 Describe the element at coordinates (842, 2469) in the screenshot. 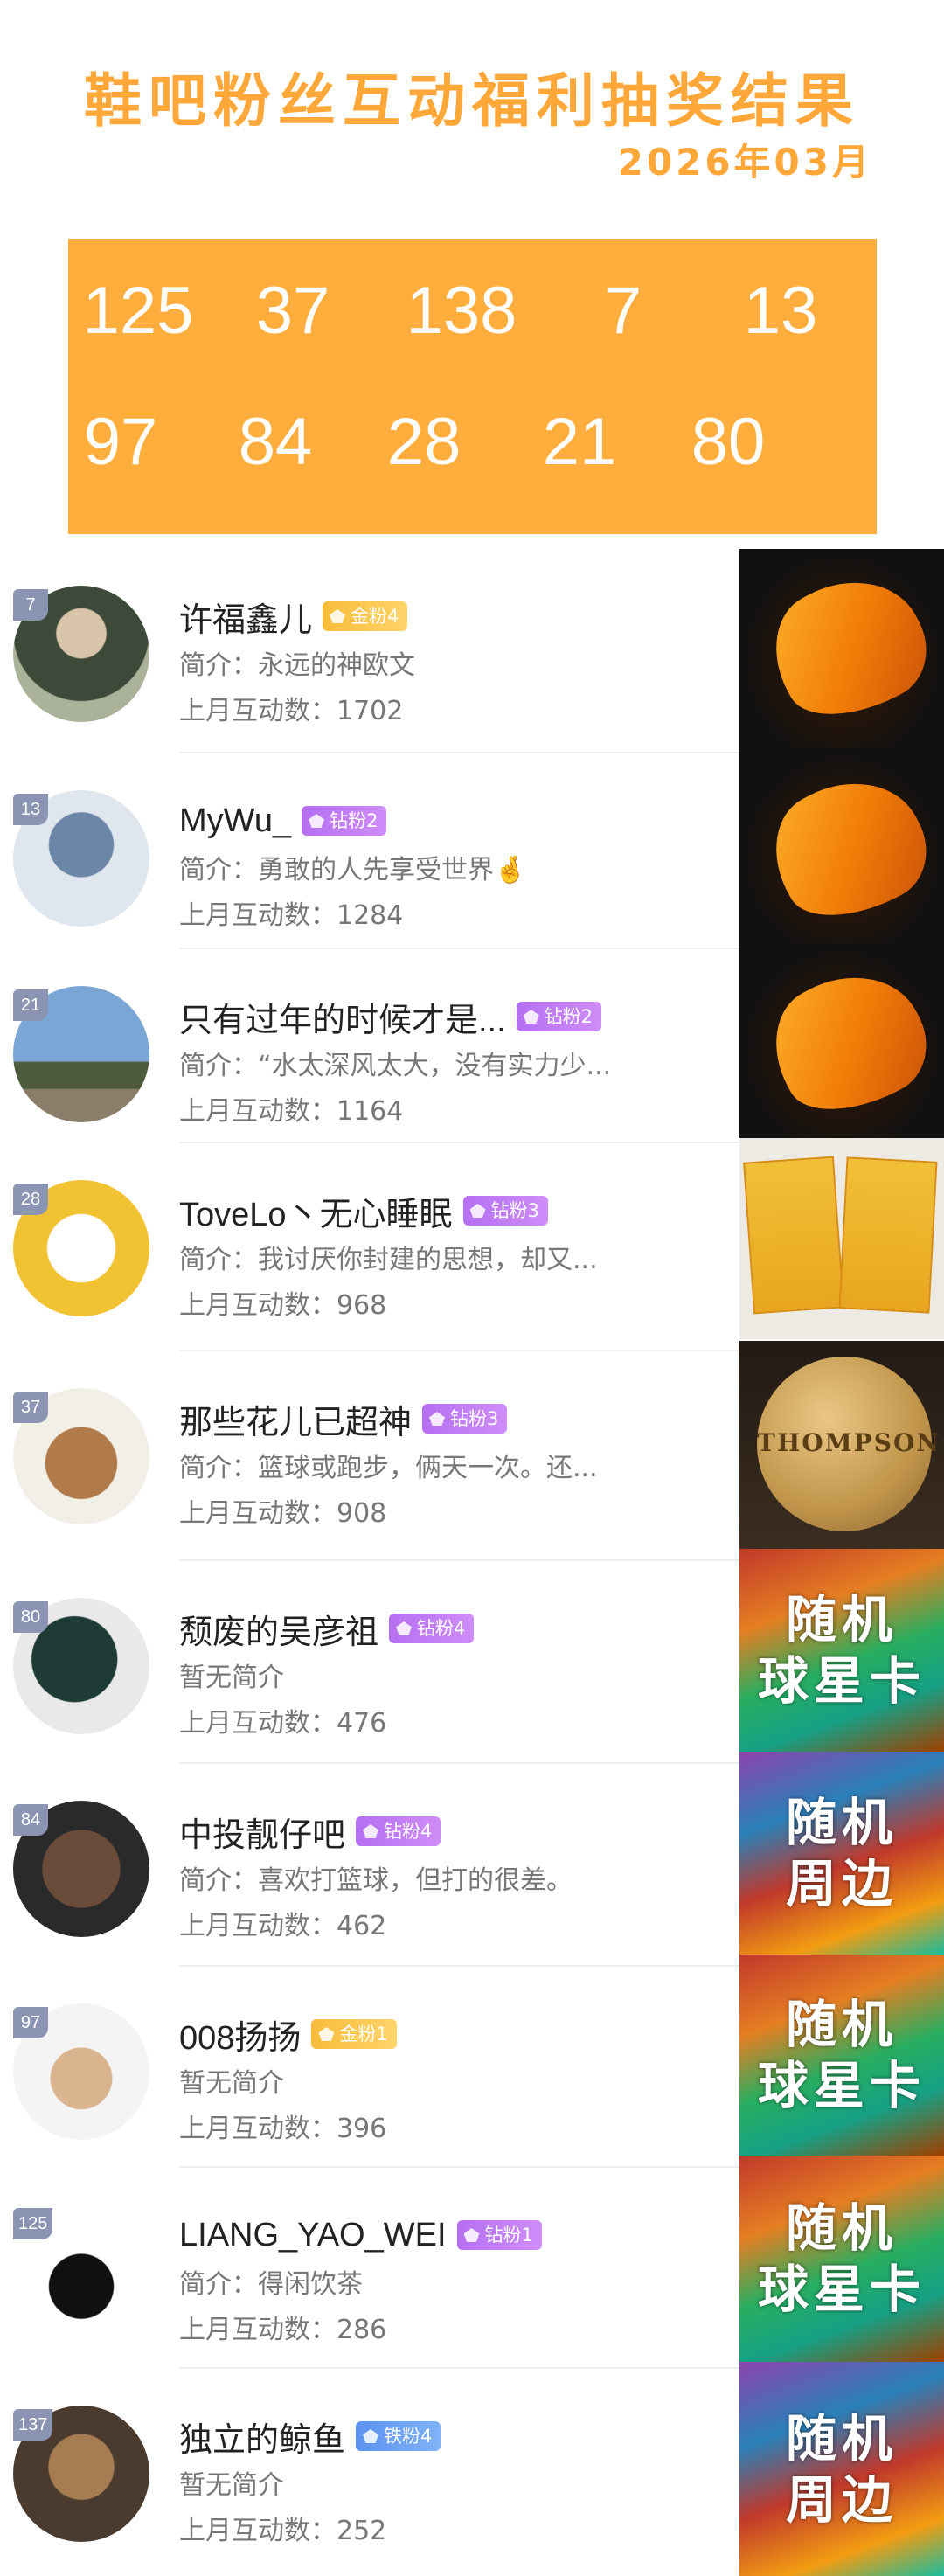

I see `prize-random-merch: 随机 周边` at that location.